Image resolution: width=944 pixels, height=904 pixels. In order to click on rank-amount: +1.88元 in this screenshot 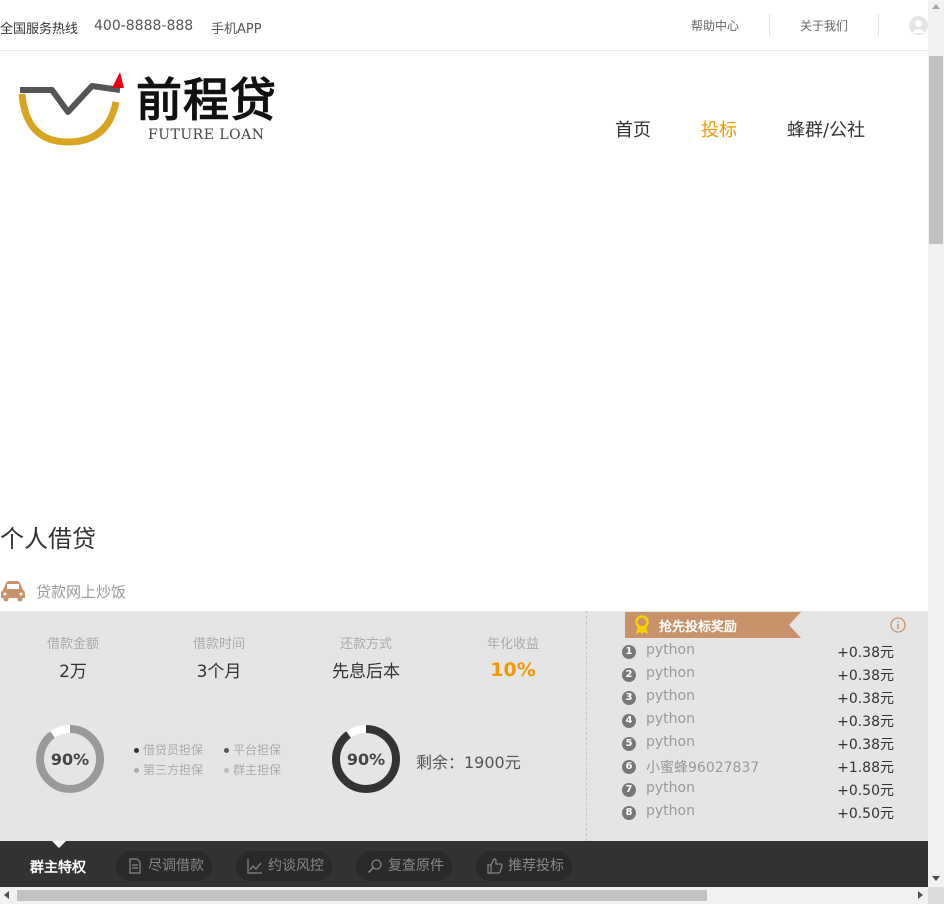, I will do `click(865, 768)`.